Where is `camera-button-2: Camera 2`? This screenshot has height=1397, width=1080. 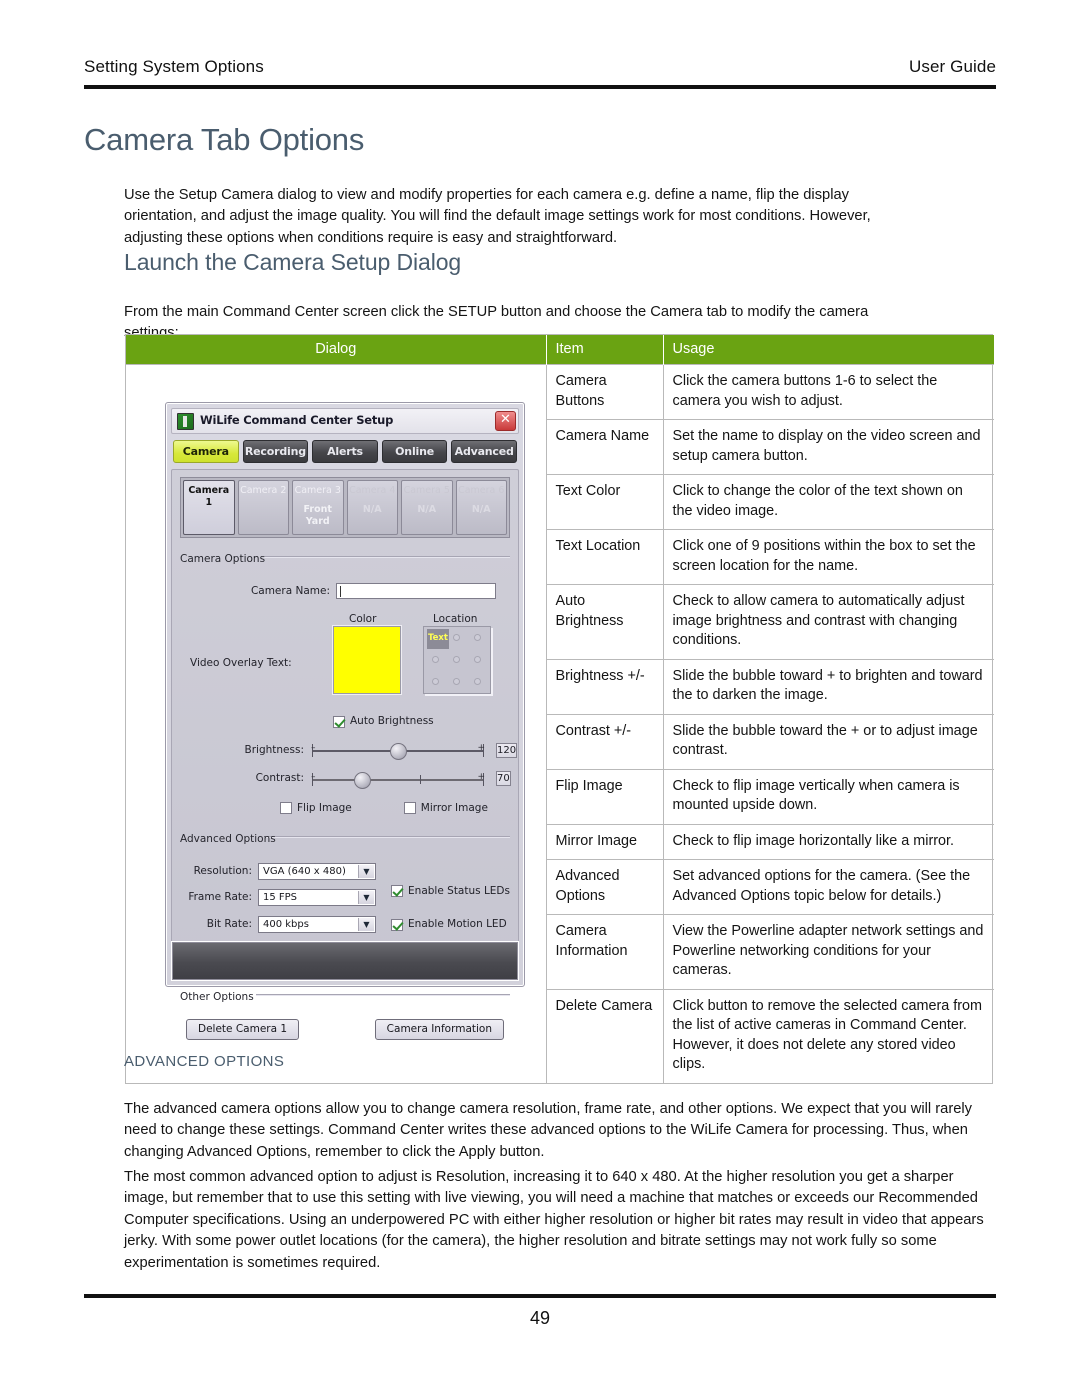 camera-button-2: Camera 2 is located at coordinates (263, 507).